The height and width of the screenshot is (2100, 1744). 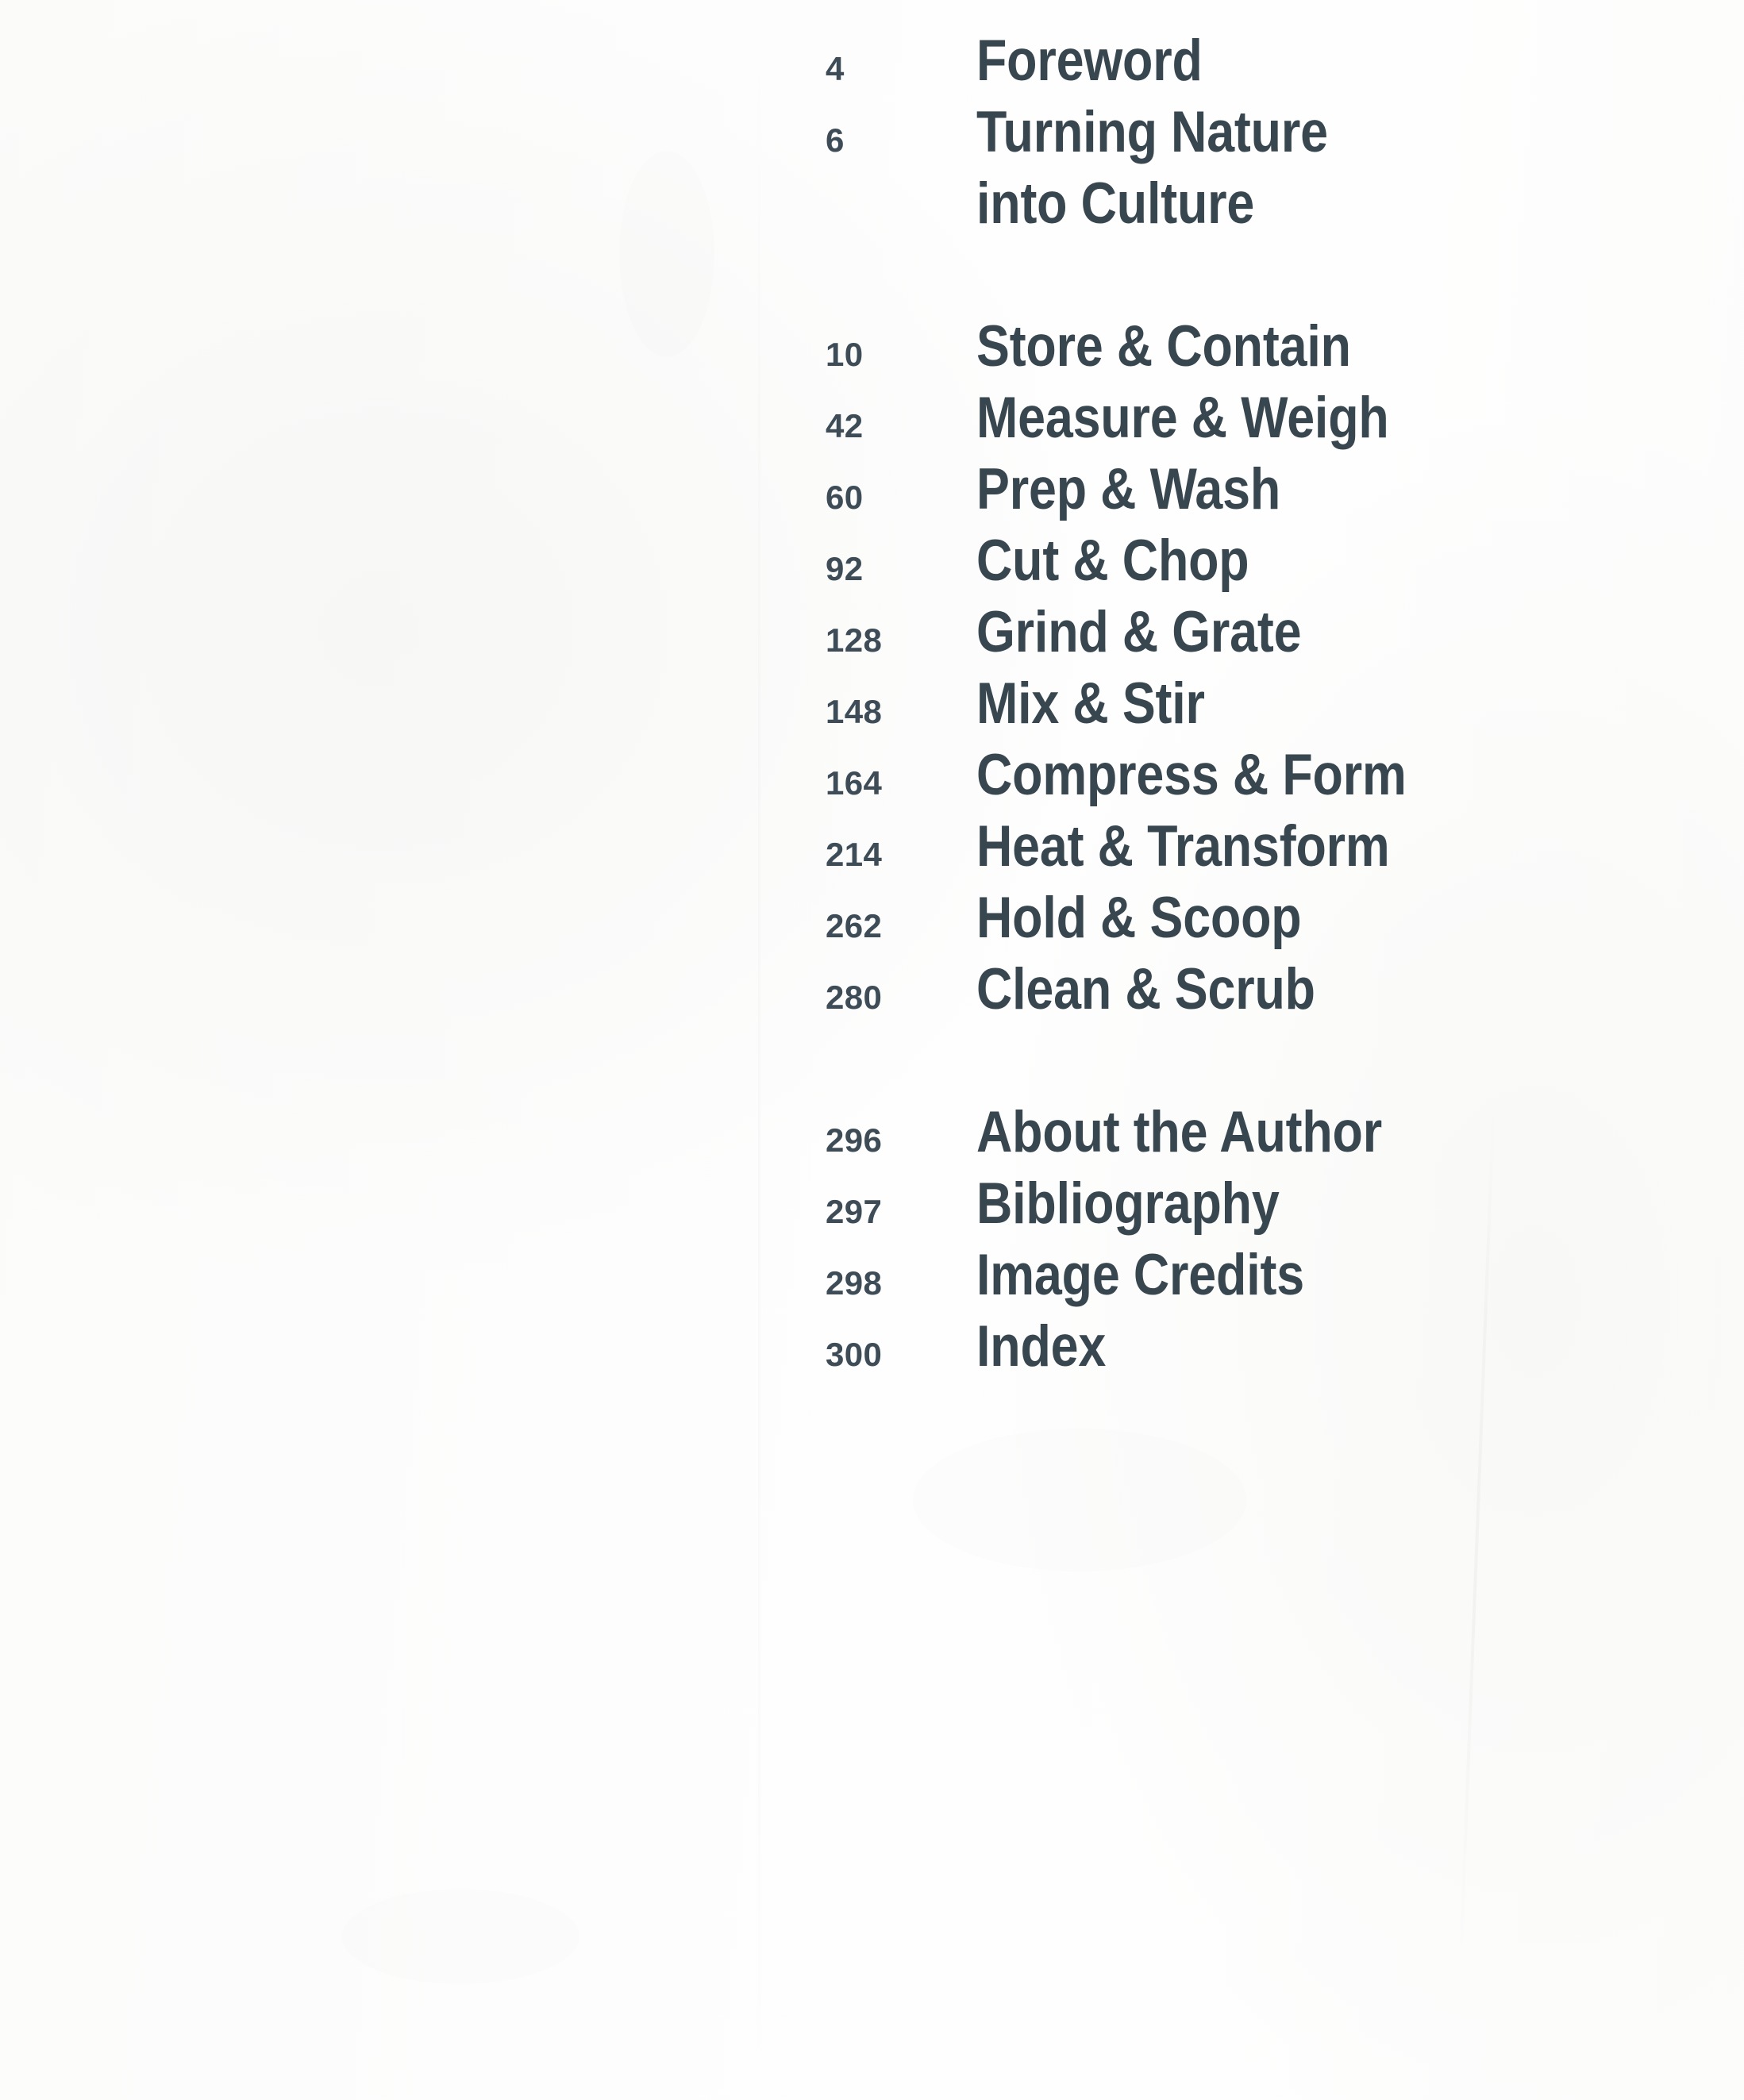 What do you see at coordinates (1112, 561) in the screenshot?
I see `toc-entry-title: Cut & Chop` at bounding box center [1112, 561].